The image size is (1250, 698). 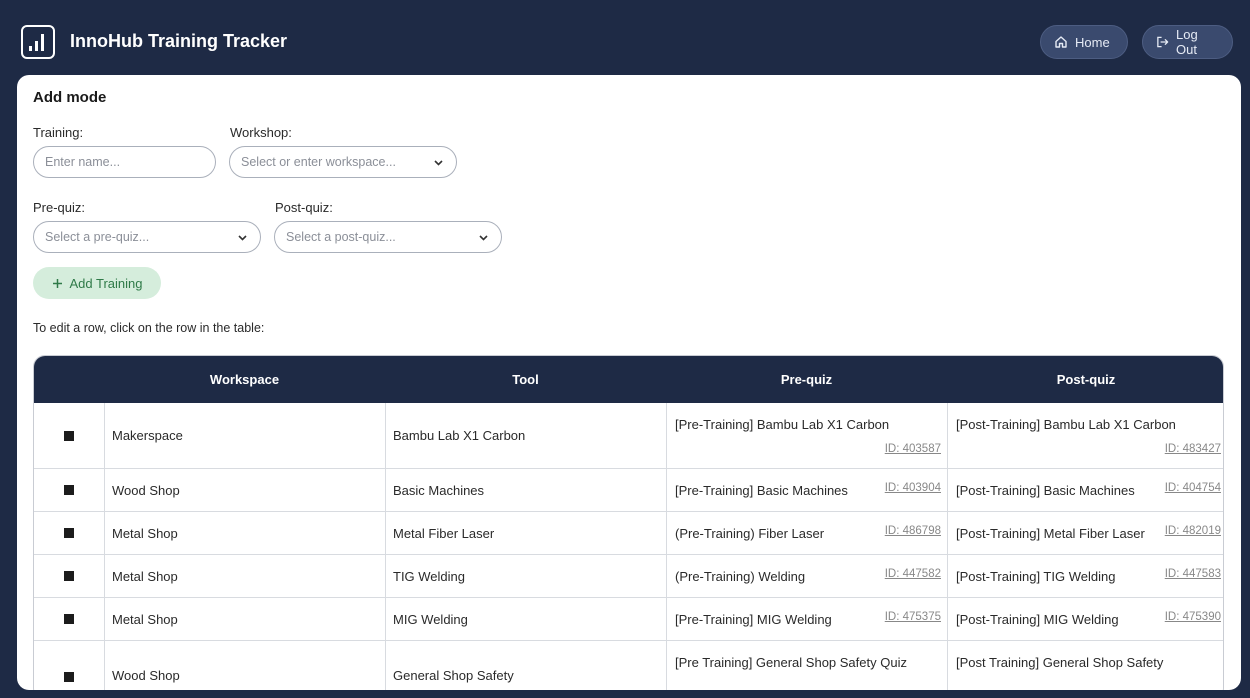 I want to click on prequiz-cell: (Pre-Training) Welding, so click(x=740, y=576).